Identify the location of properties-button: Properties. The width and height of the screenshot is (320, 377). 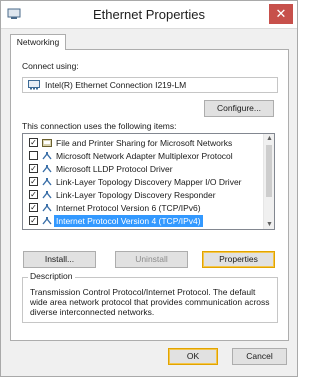
(238, 259).